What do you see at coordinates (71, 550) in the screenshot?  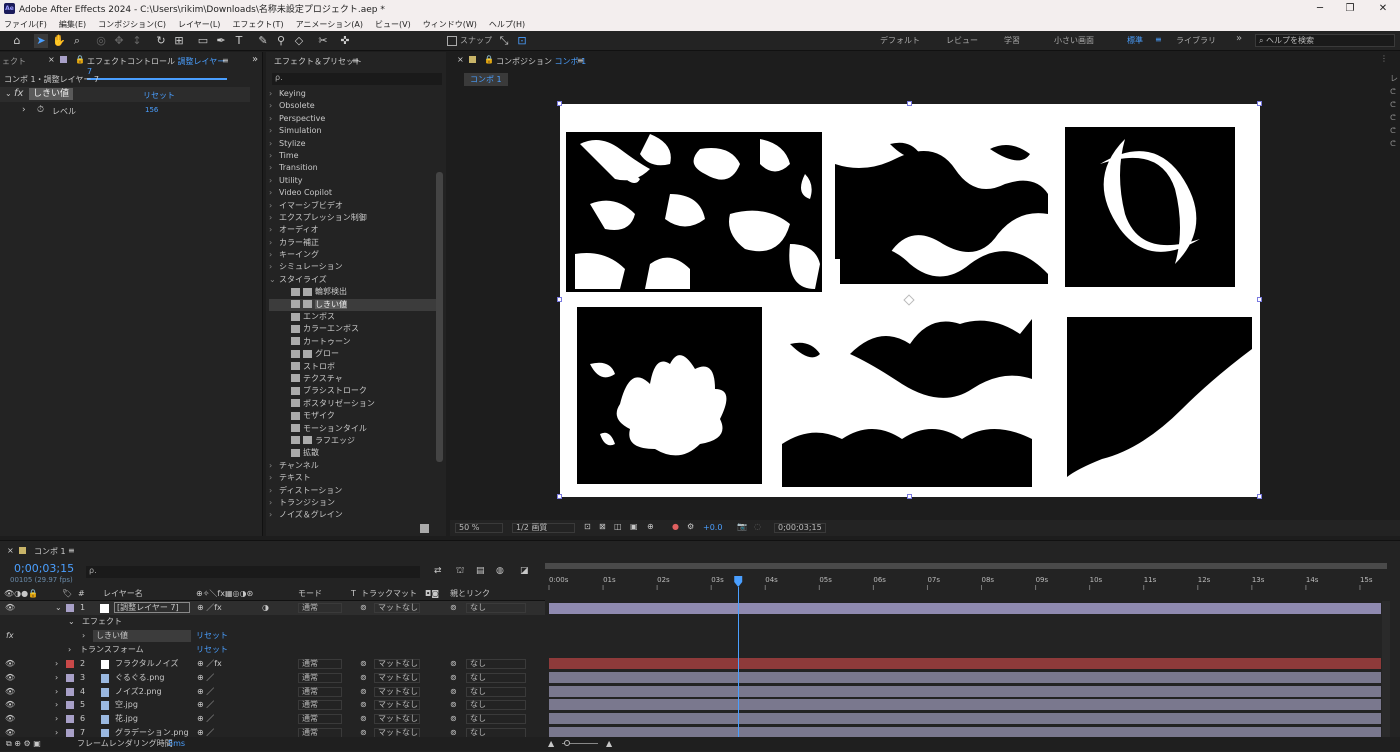 I see `timeline-menu-icon: ≡` at bounding box center [71, 550].